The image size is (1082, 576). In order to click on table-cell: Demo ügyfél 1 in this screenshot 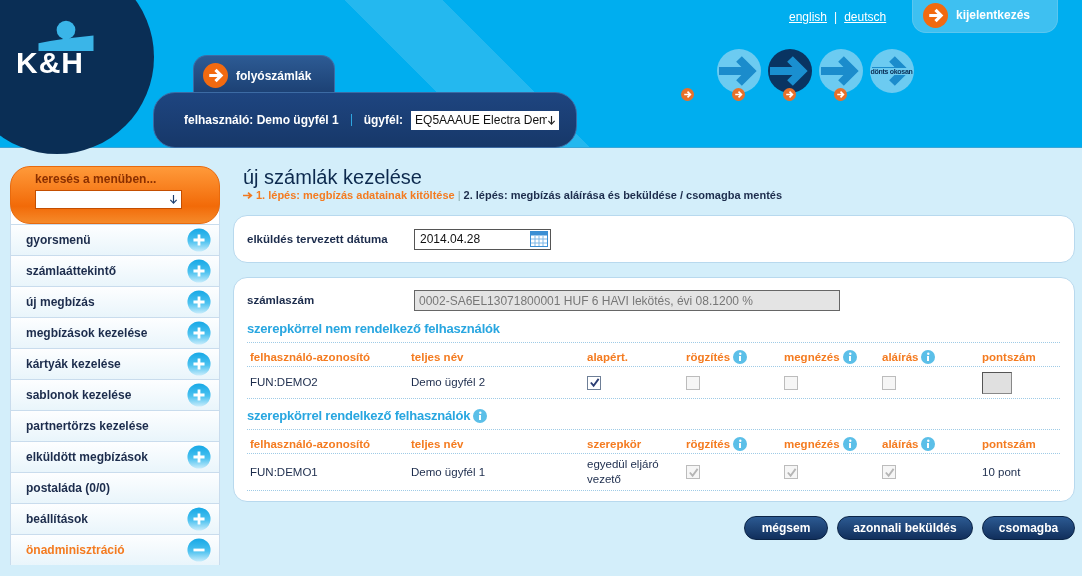, I will do `click(448, 472)`.